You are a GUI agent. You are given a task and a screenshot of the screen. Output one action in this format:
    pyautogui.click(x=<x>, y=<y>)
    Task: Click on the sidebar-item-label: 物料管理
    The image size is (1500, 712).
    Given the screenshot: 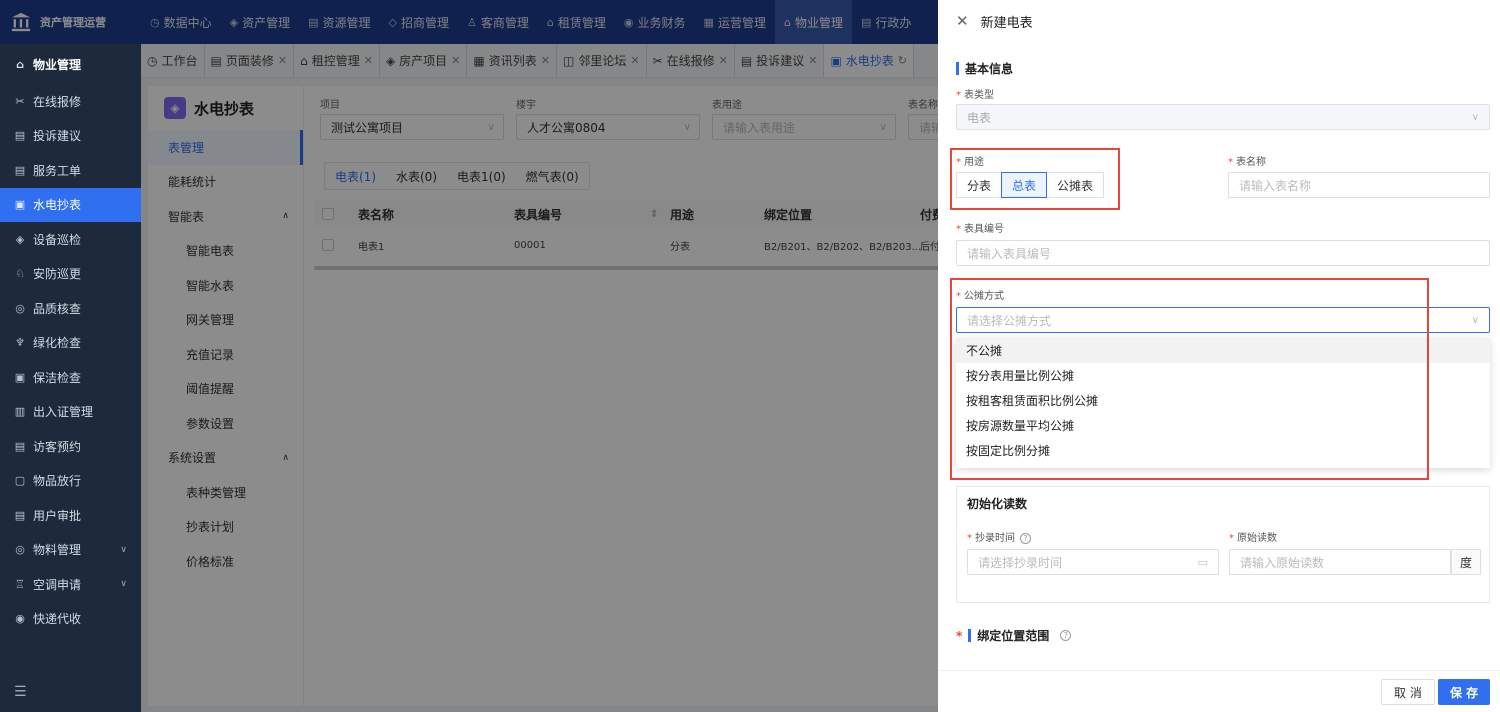 What is the action you would take?
    pyautogui.click(x=57, y=550)
    